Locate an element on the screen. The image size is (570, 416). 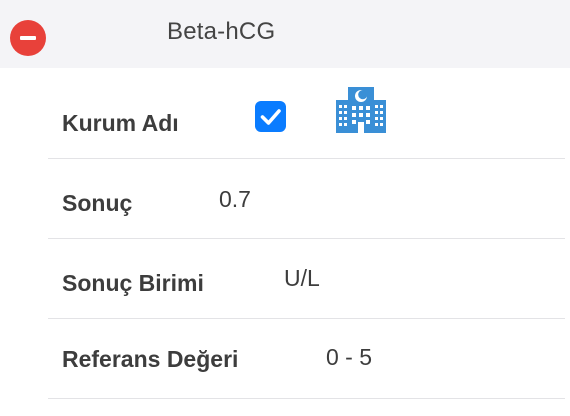
hospital-icon is located at coordinates (361, 110).